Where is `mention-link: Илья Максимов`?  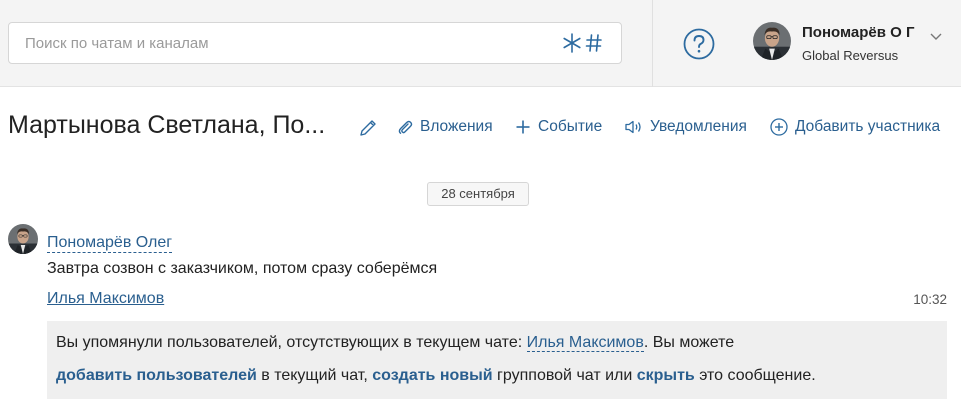 mention-link: Илья Максимов is located at coordinates (105, 299).